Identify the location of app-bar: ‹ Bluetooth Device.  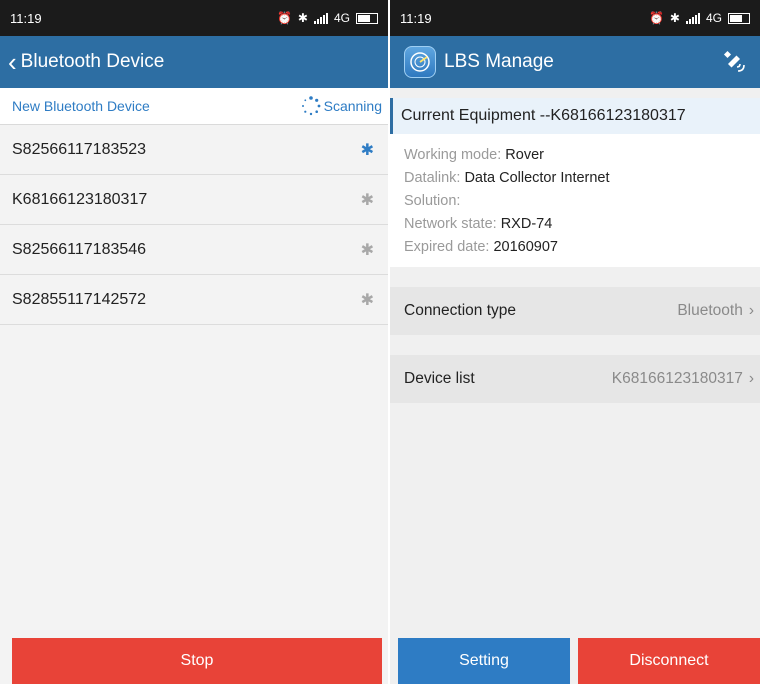
(194, 62).